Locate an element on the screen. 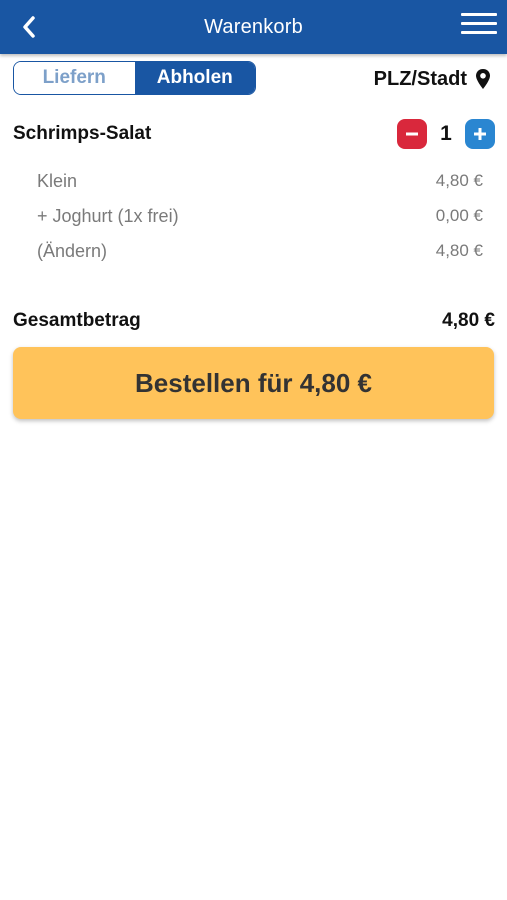 The height and width of the screenshot is (900, 507). chevron-left-icon is located at coordinates (29, 27).